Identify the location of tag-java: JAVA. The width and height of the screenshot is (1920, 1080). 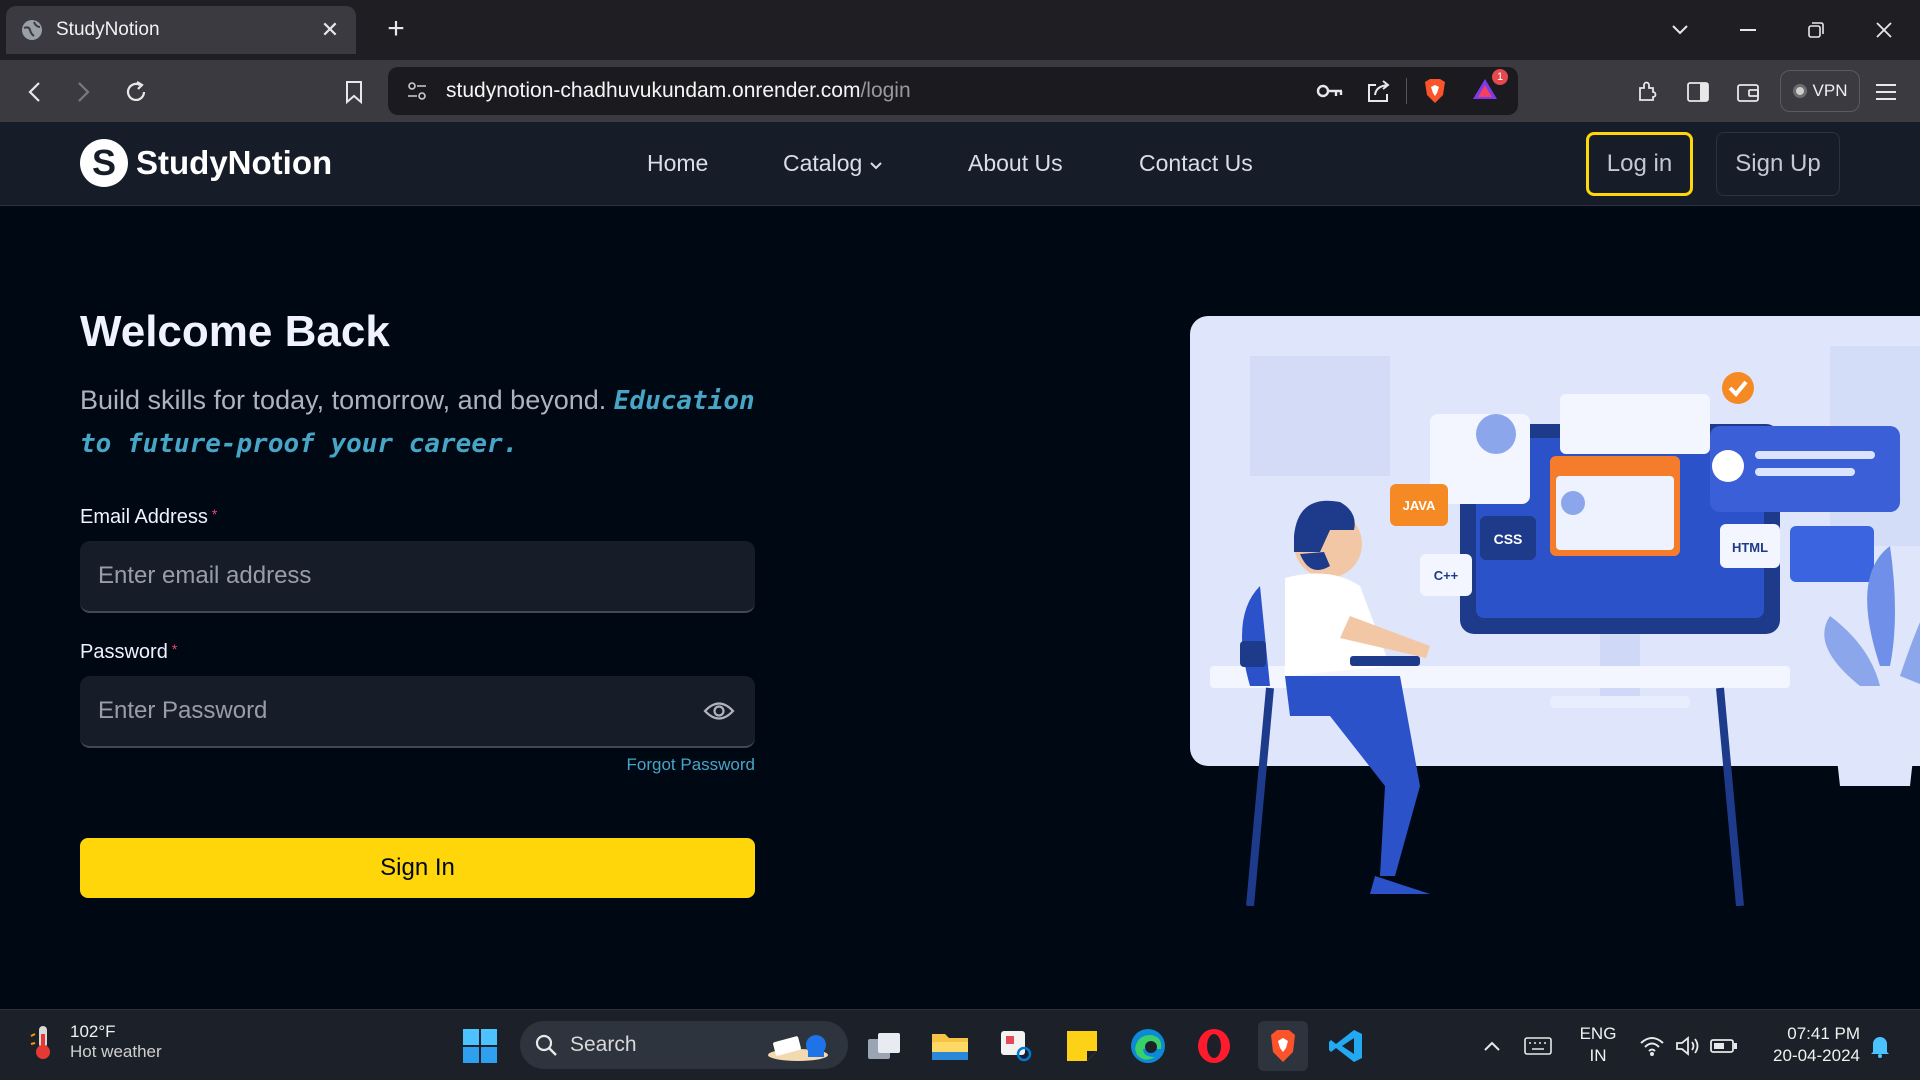
(1419, 505).